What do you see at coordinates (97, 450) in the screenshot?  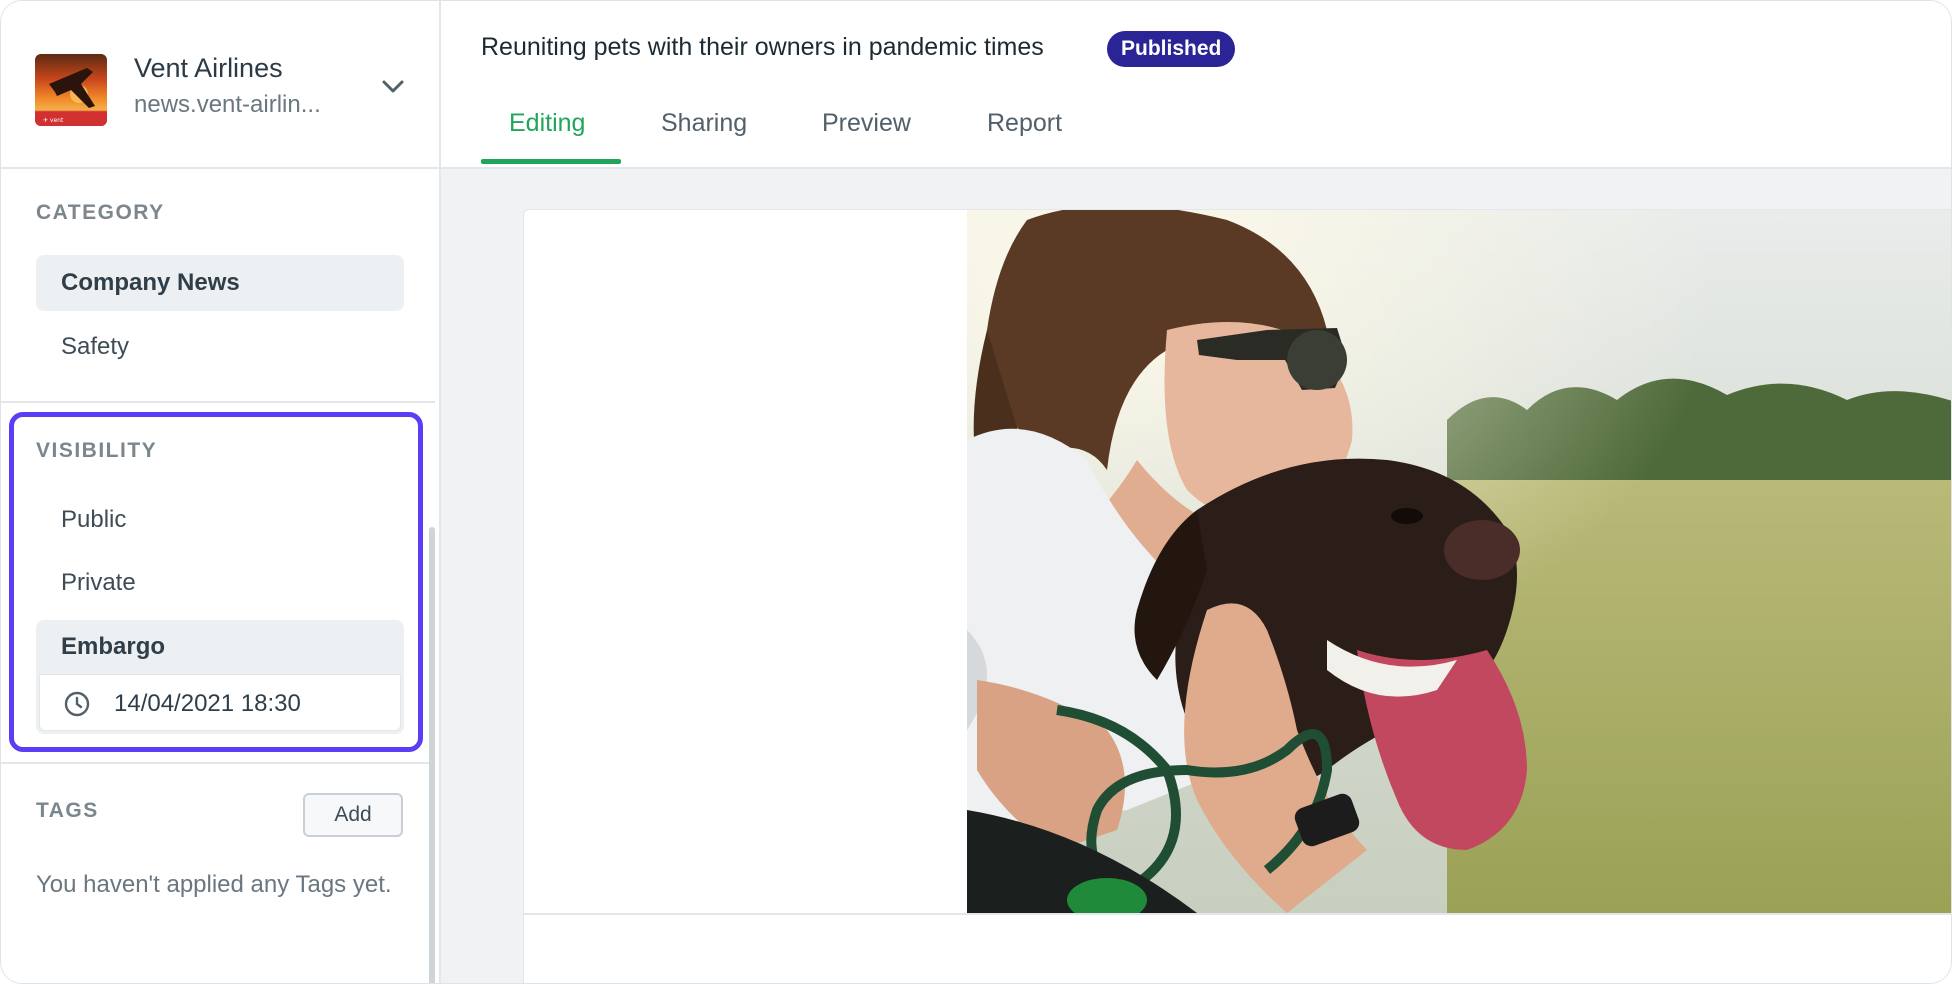 I see `visibility-heading: VISIBILITY` at bounding box center [97, 450].